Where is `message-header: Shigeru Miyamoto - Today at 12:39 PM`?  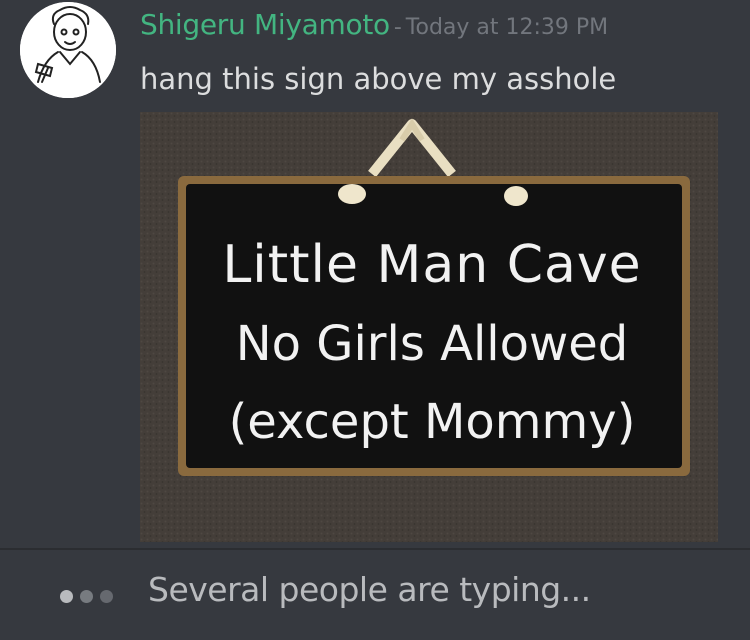
message-header: Shigeru Miyamoto - Today at 12:39 PM is located at coordinates (374, 24).